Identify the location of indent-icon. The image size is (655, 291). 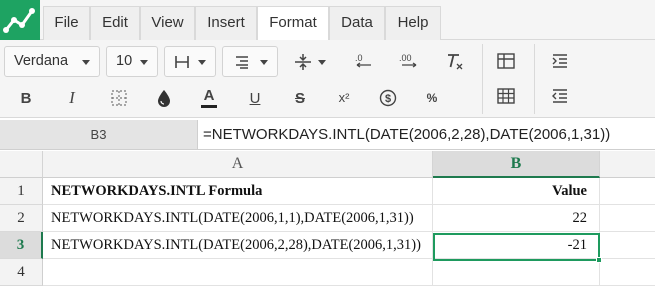
(560, 61).